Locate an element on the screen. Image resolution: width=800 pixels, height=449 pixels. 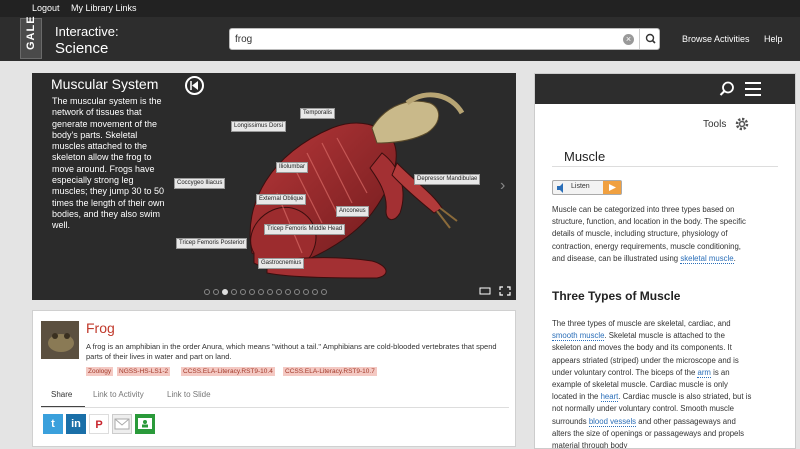
google-classroom-icon is located at coordinates (145, 424).